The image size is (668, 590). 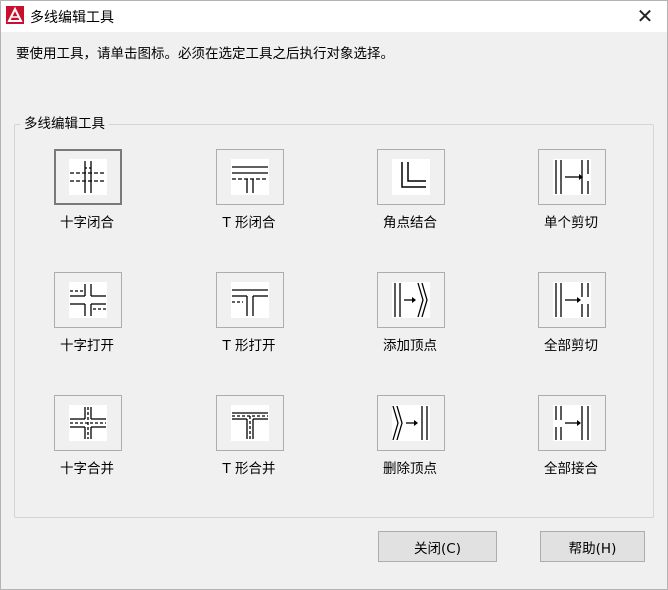 What do you see at coordinates (64, 122) in the screenshot?
I see `tools-group-label: 多线编辑工具` at bounding box center [64, 122].